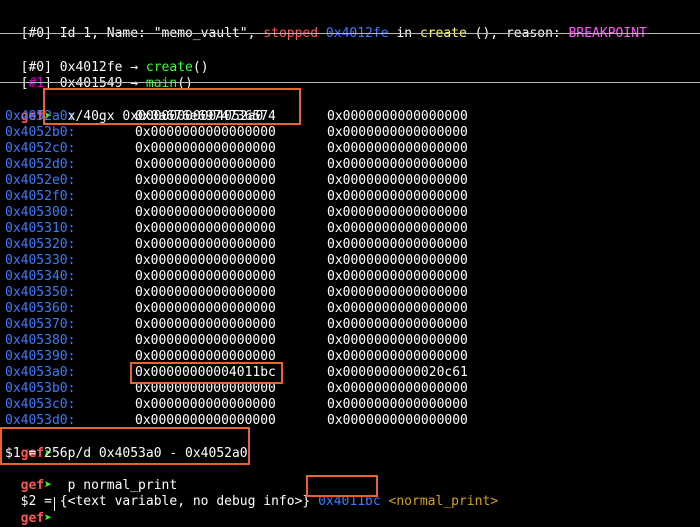  What do you see at coordinates (125, 446) in the screenshot?
I see `highlight-box-diff` at bounding box center [125, 446].